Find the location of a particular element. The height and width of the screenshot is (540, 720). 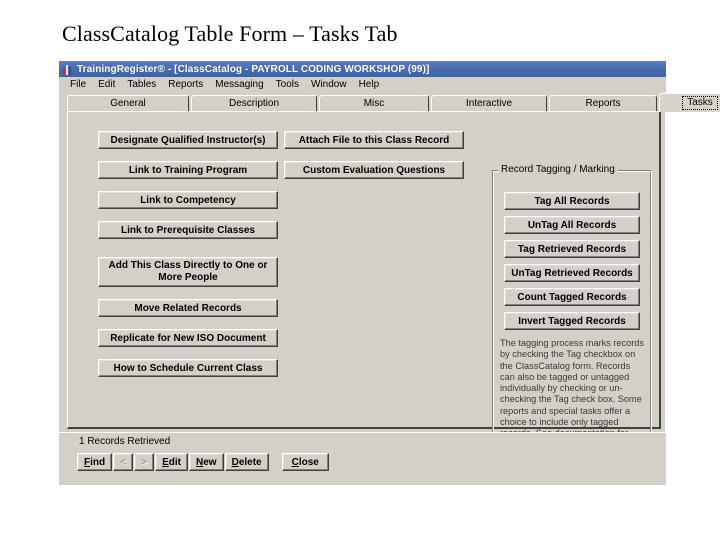

menu-item-reports: Reports is located at coordinates (185, 84).